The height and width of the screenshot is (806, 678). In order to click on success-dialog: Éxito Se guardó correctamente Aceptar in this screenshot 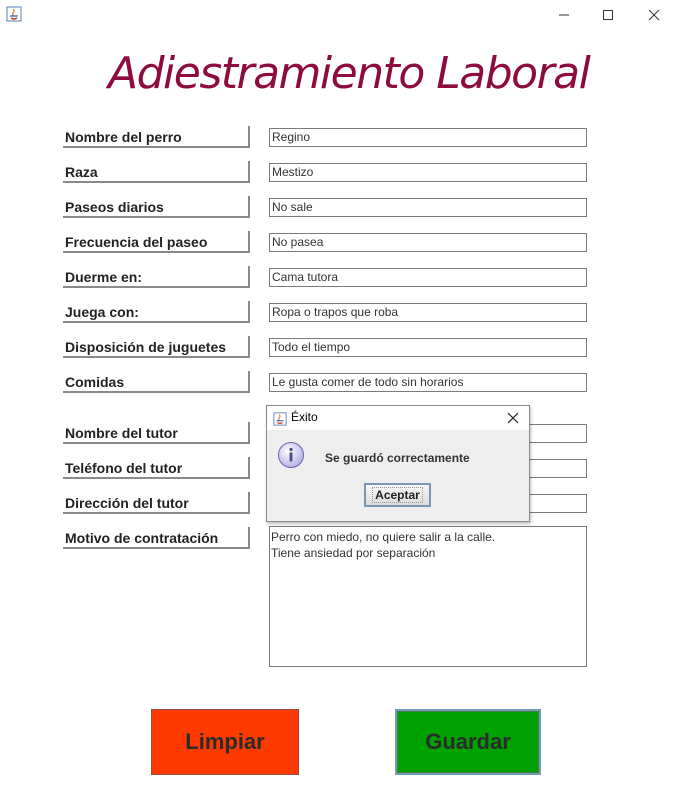, I will do `click(398, 463)`.